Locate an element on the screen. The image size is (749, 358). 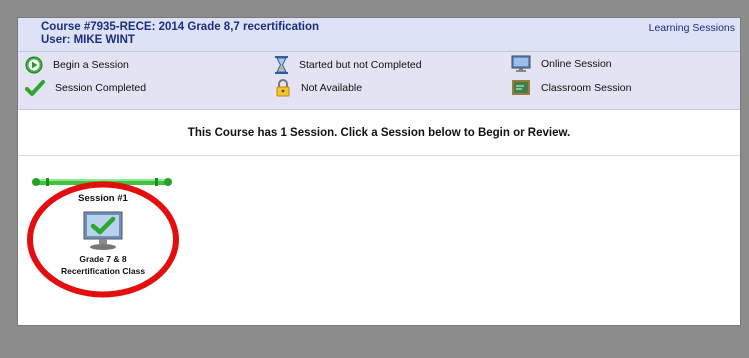
monitor-icon is located at coordinates (521, 64).